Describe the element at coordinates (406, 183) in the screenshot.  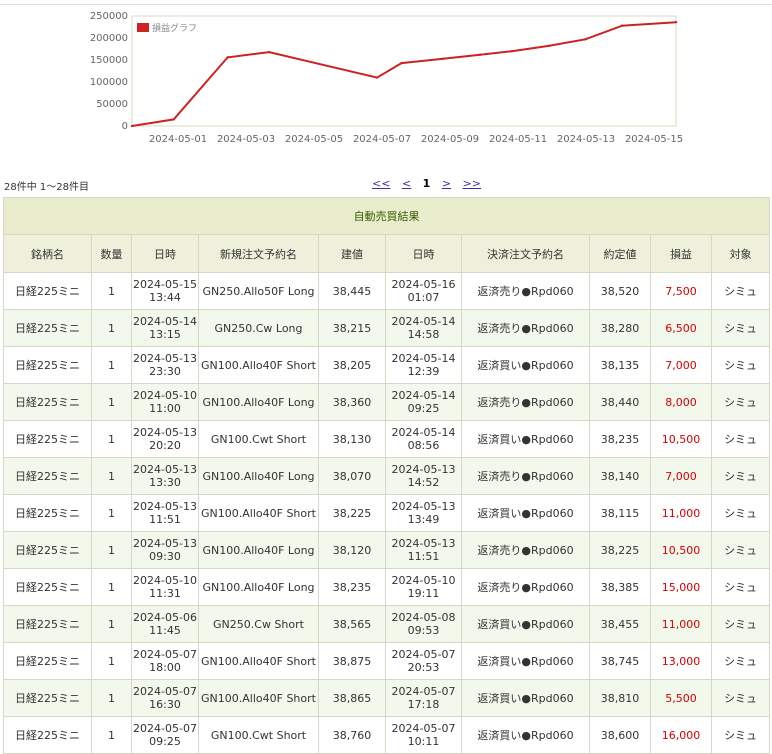
I see `pager-prev-link: <` at that location.